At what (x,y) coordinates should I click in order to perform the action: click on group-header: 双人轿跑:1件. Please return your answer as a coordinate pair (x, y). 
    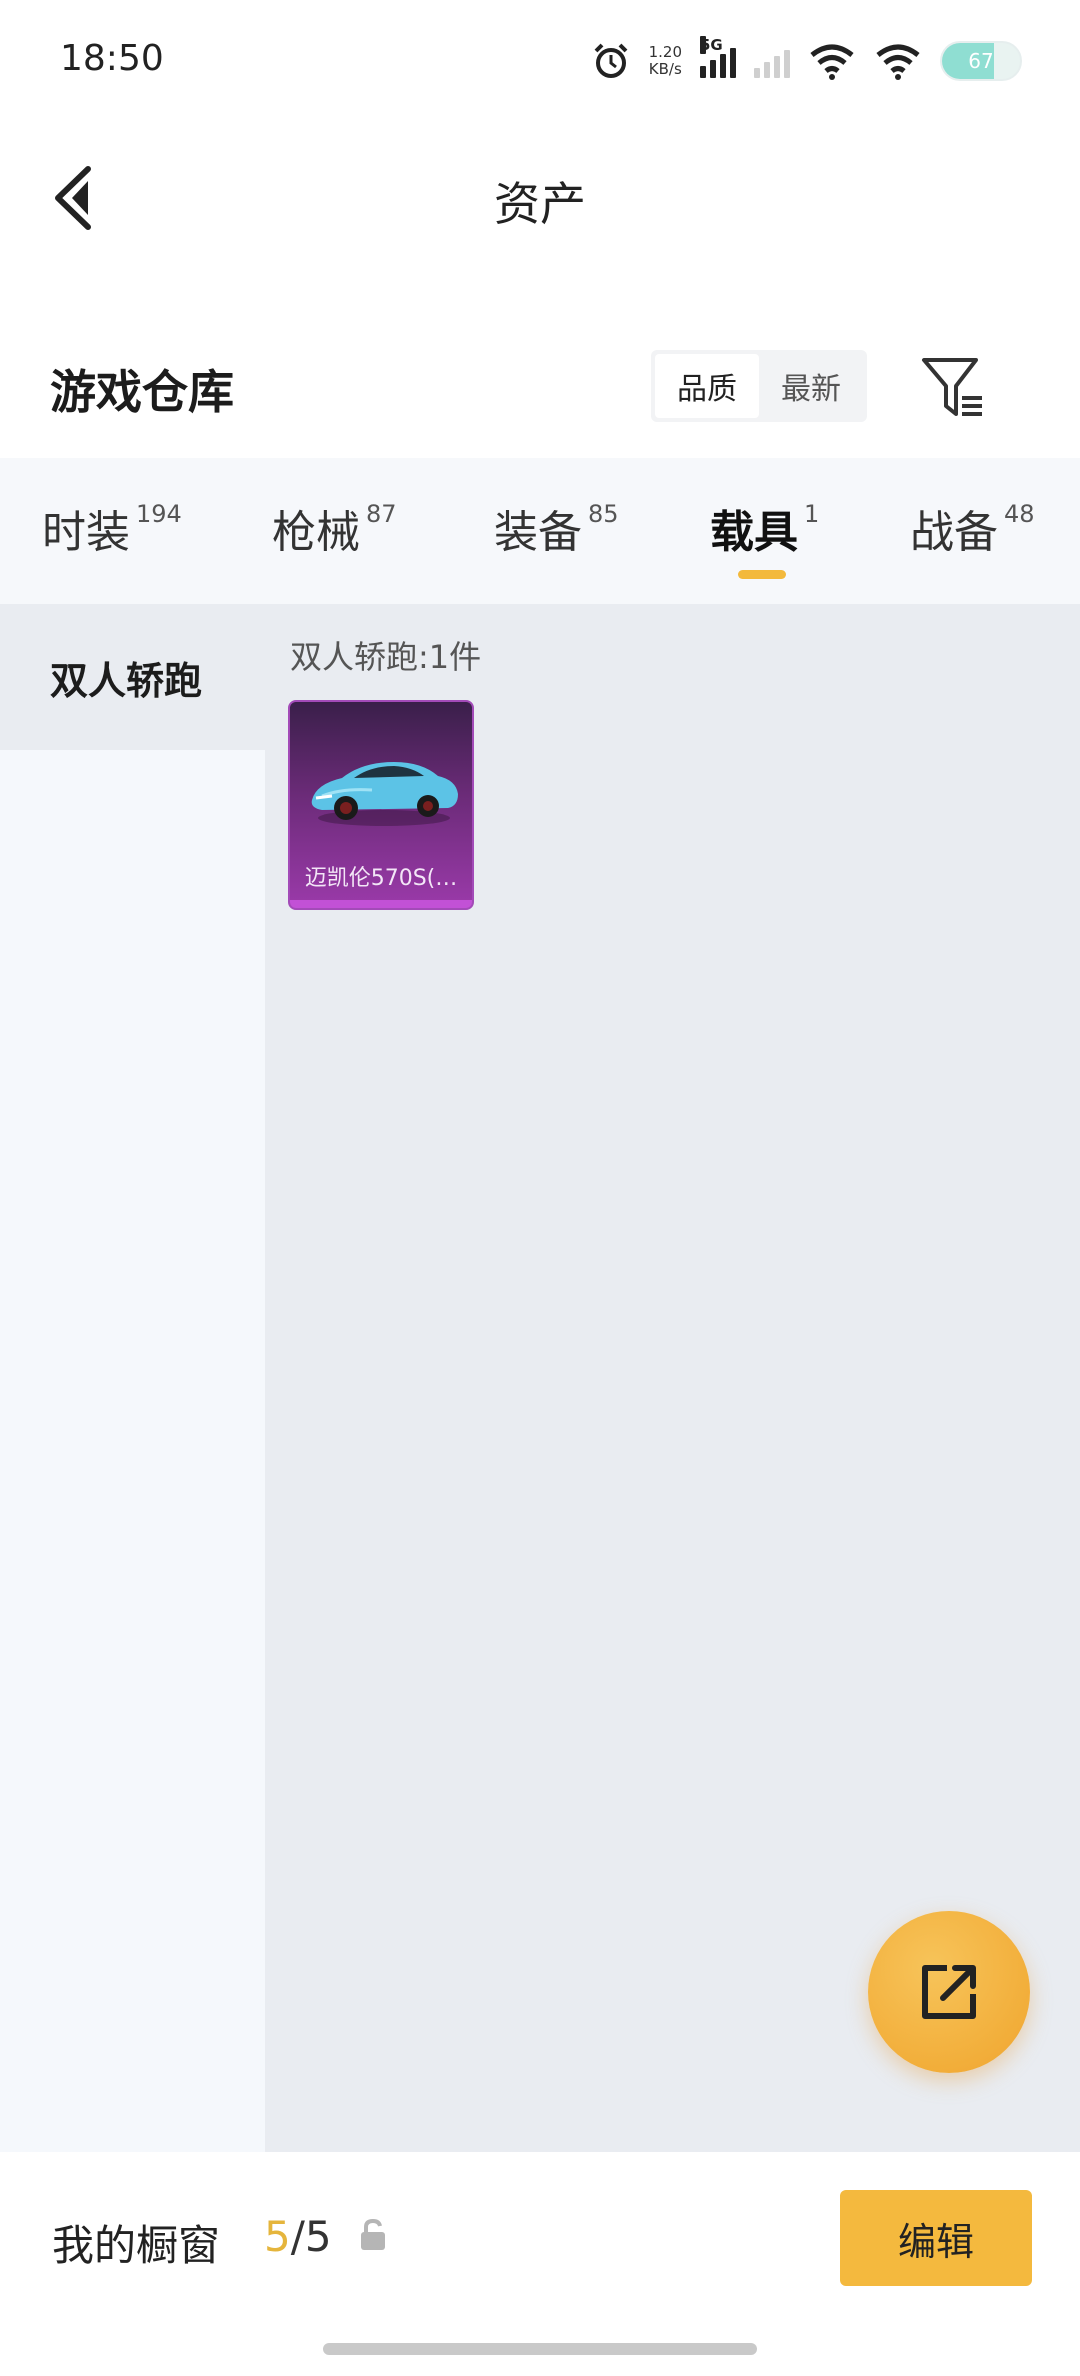
    Looking at the image, I should click on (386, 657).